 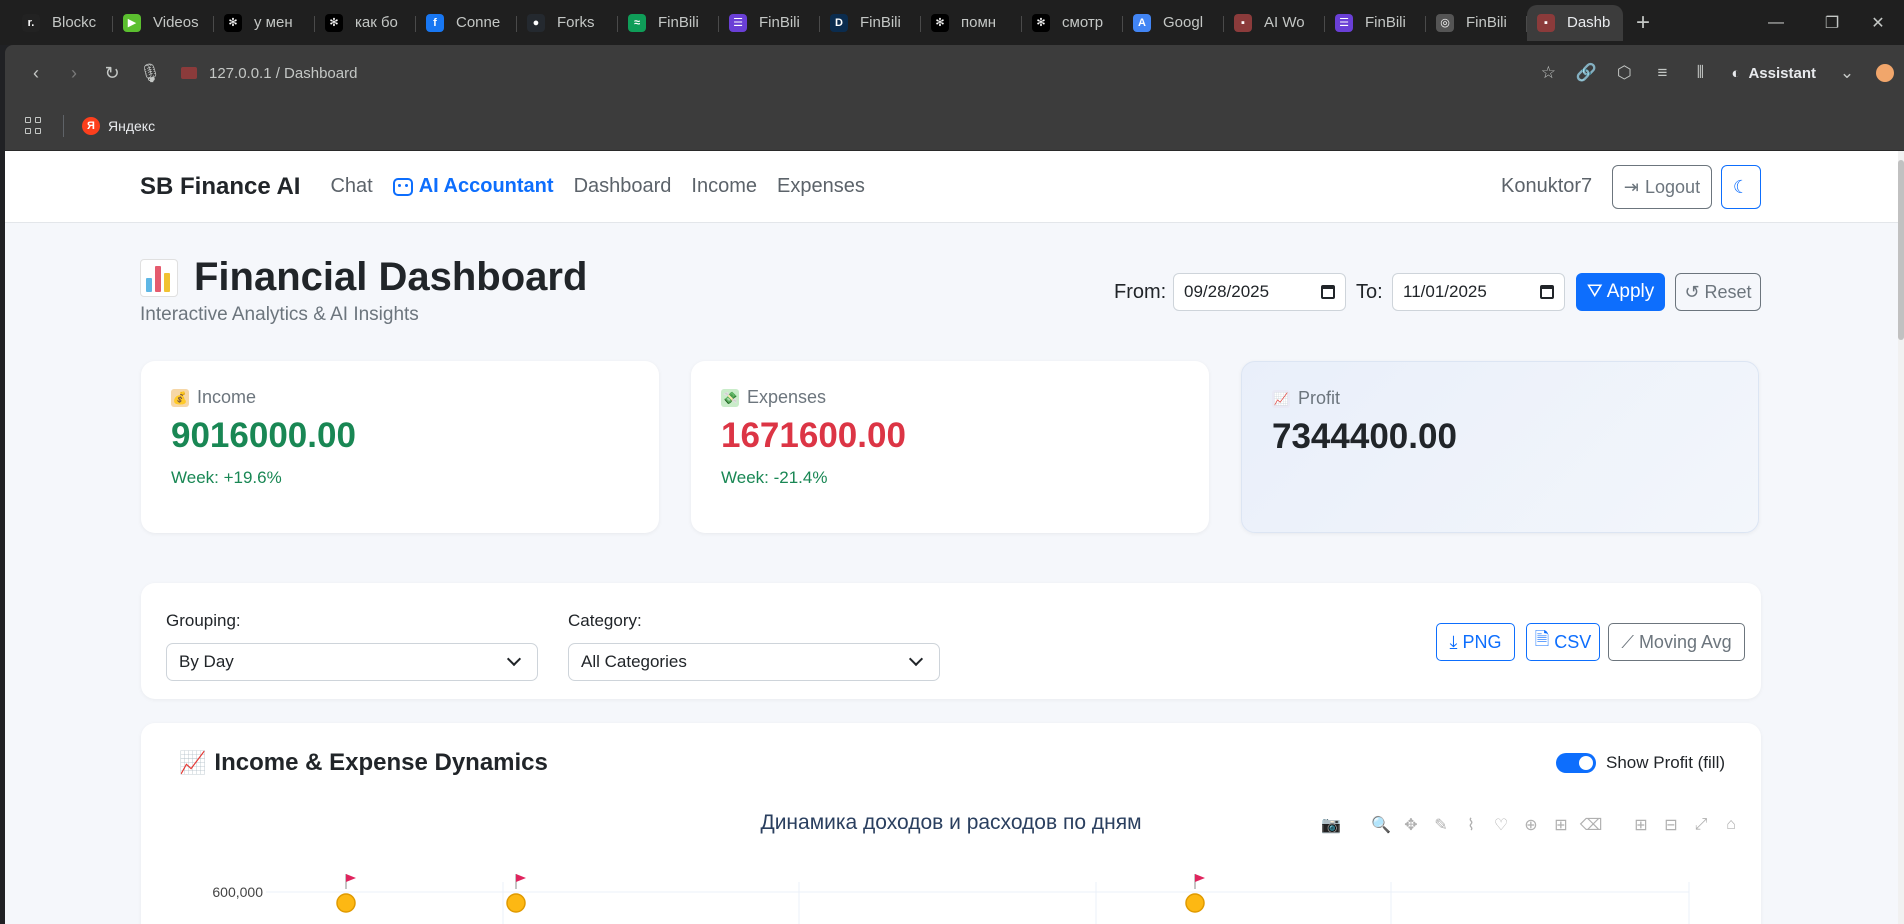 I want to click on trend-up-icon: 📈, so click(x=1281, y=398).